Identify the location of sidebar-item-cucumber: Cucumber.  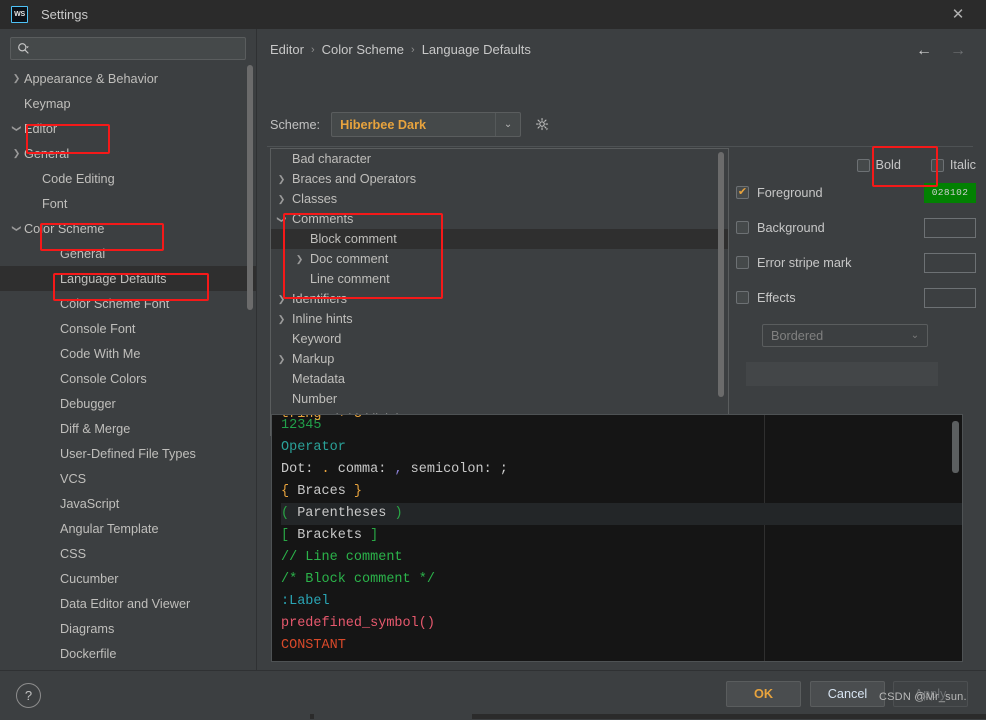
(128, 578).